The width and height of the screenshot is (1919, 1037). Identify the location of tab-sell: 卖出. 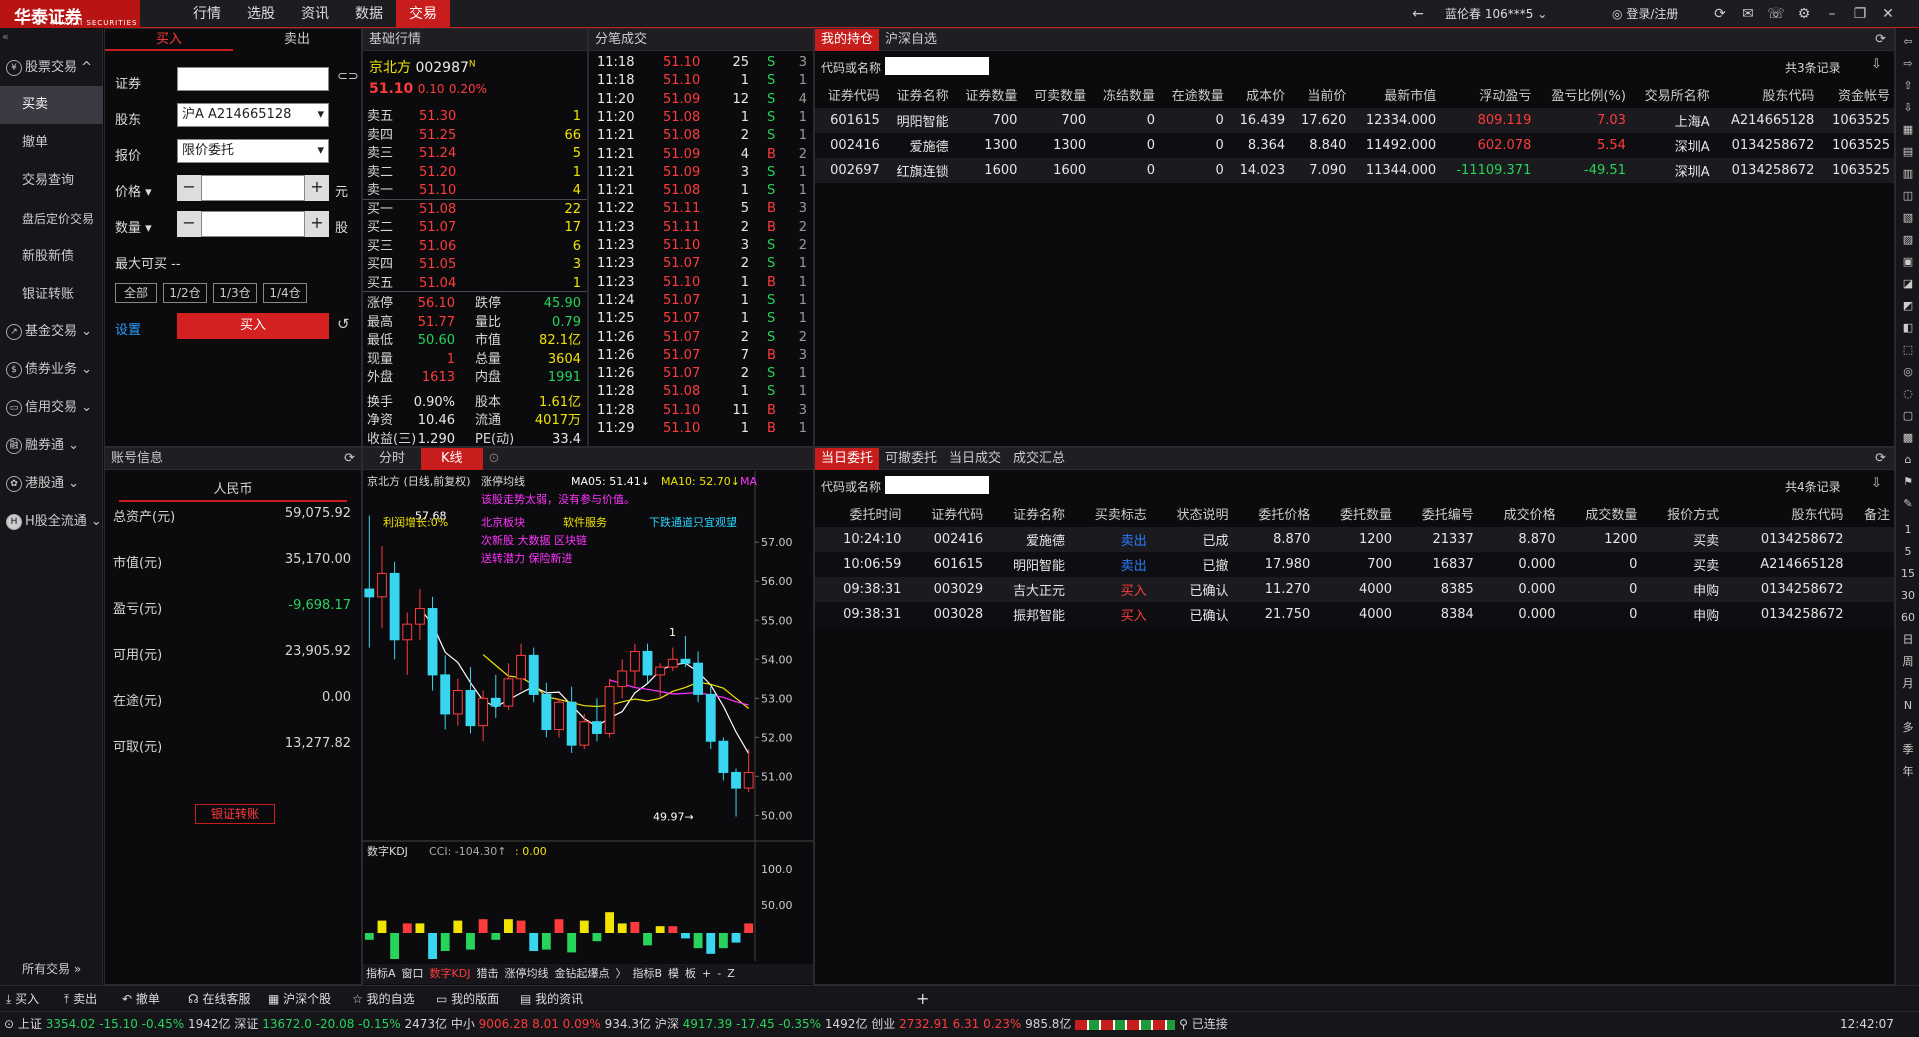
(297, 40).